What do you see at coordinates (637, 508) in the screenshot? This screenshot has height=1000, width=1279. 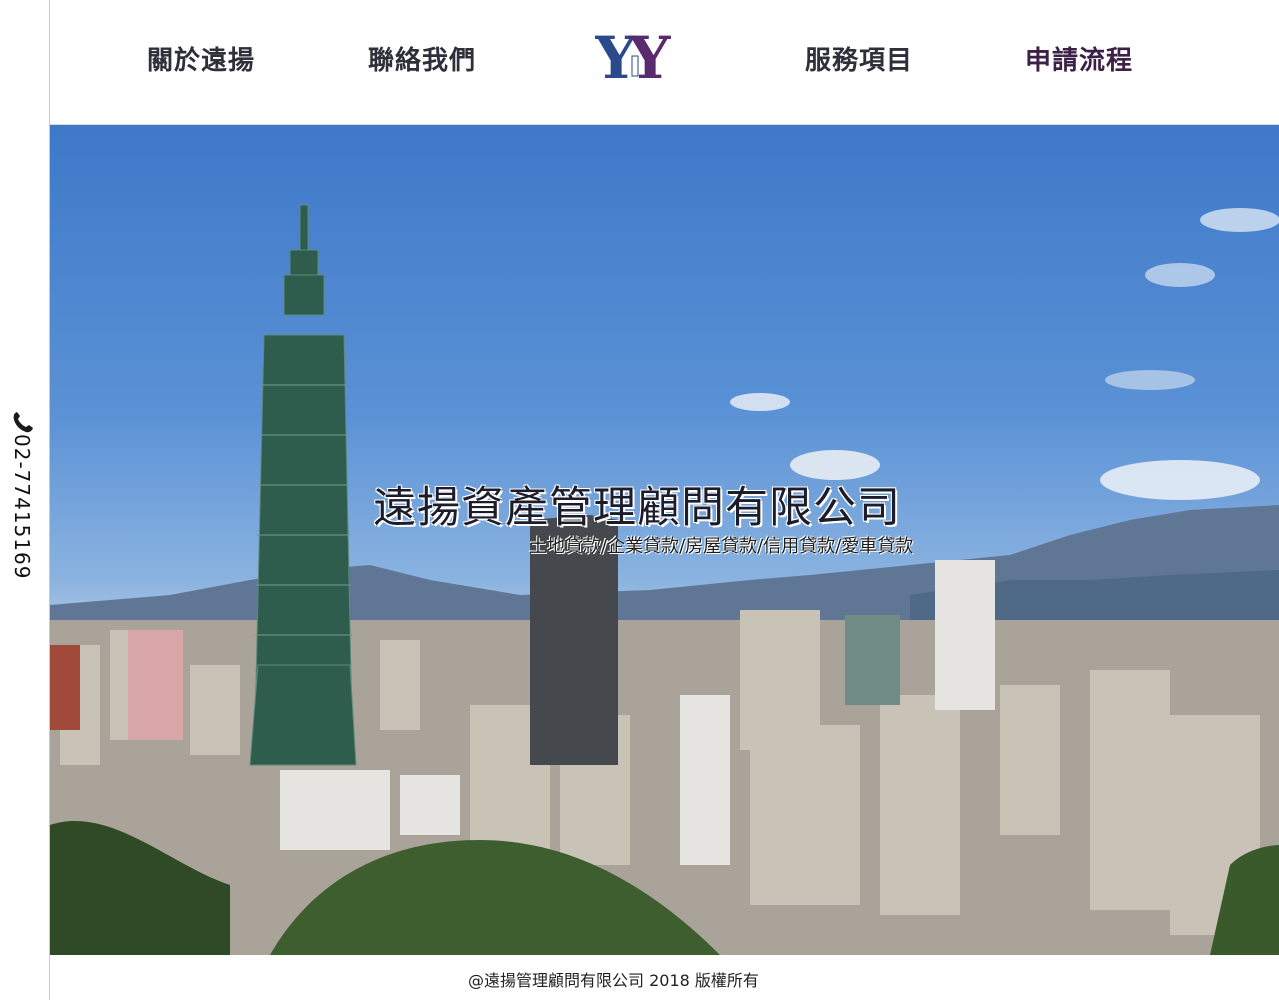 I see `hero-company-title: 遠揚資產管理顧問有限公司` at bounding box center [637, 508].